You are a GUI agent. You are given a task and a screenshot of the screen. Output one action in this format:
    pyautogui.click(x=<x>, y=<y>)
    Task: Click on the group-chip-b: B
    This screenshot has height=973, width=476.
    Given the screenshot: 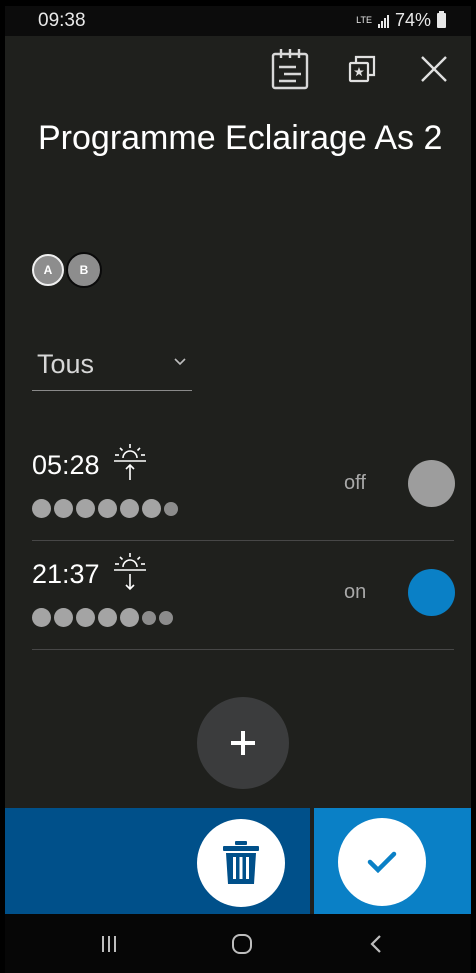 What is the action you would take?
    pyautogui.click(x=84, y=270)
    